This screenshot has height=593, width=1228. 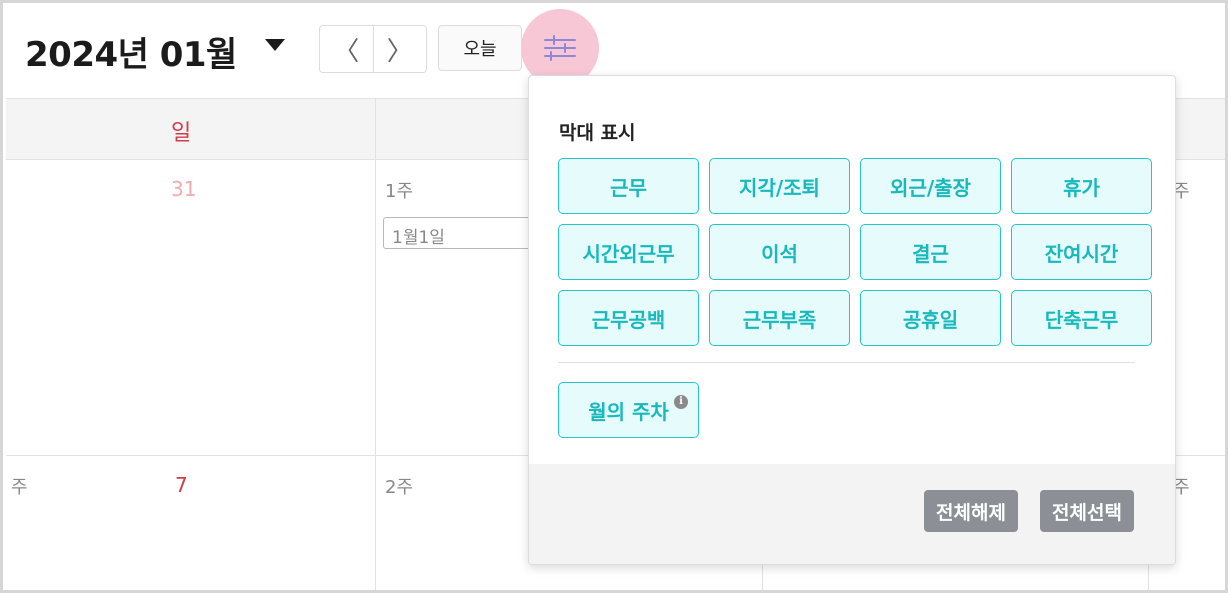 I want to click on option-public-holiday: 공휴일, so click(x=930, y=318).